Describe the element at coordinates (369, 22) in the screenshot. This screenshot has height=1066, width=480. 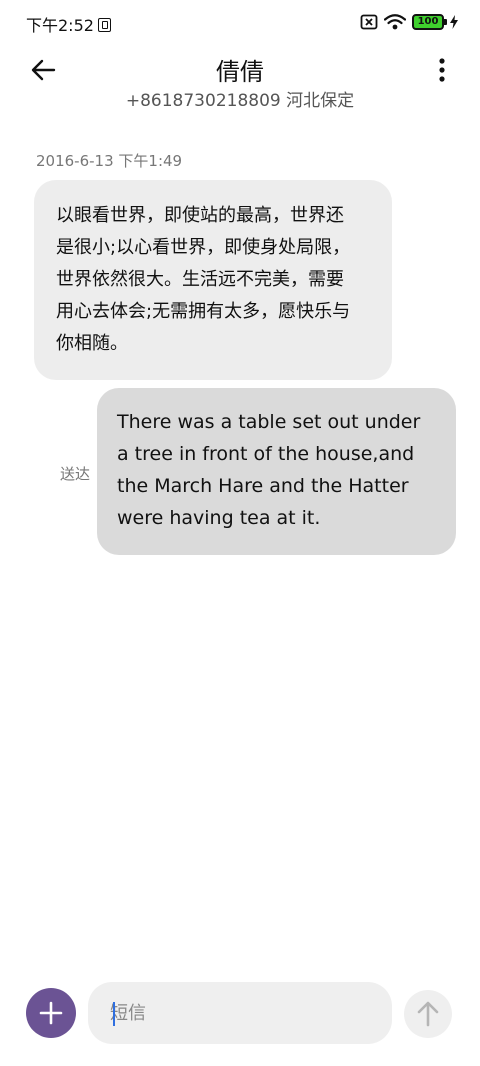
I see `no-sim-icon` at that location.